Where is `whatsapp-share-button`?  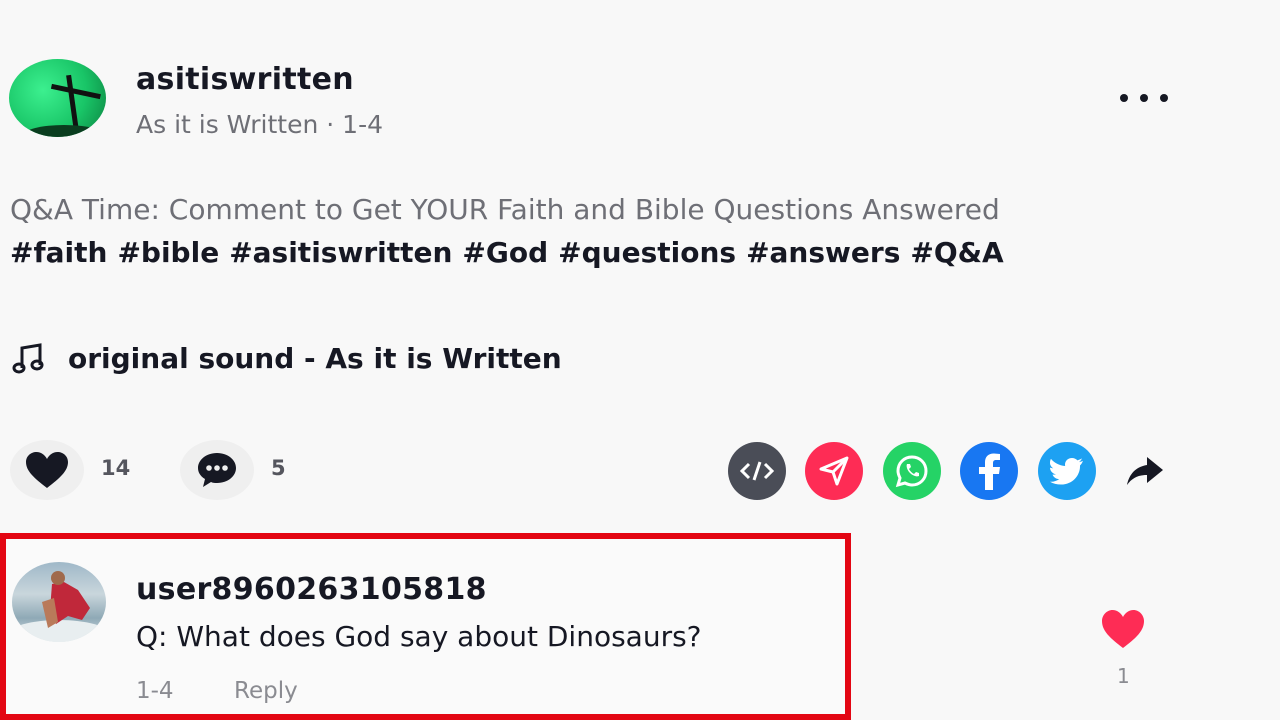
whatsapp-share-button is located at coordinates (912, 471).